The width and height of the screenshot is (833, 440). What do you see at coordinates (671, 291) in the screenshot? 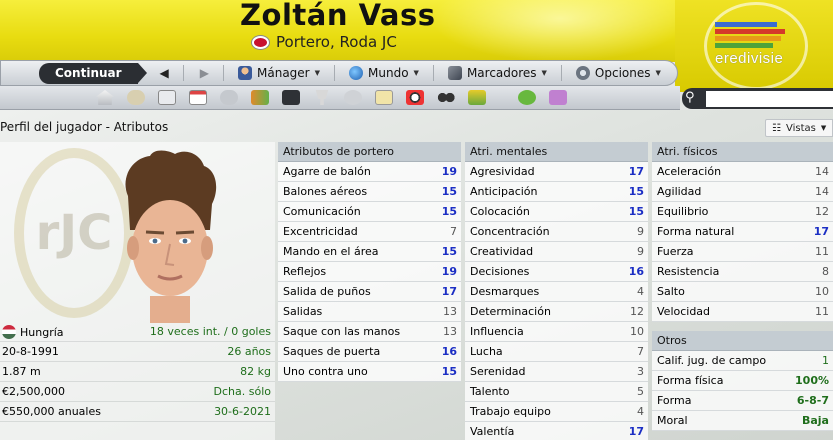
I see `physical-attribute-label: Salto` at bounding box center [671, 291].